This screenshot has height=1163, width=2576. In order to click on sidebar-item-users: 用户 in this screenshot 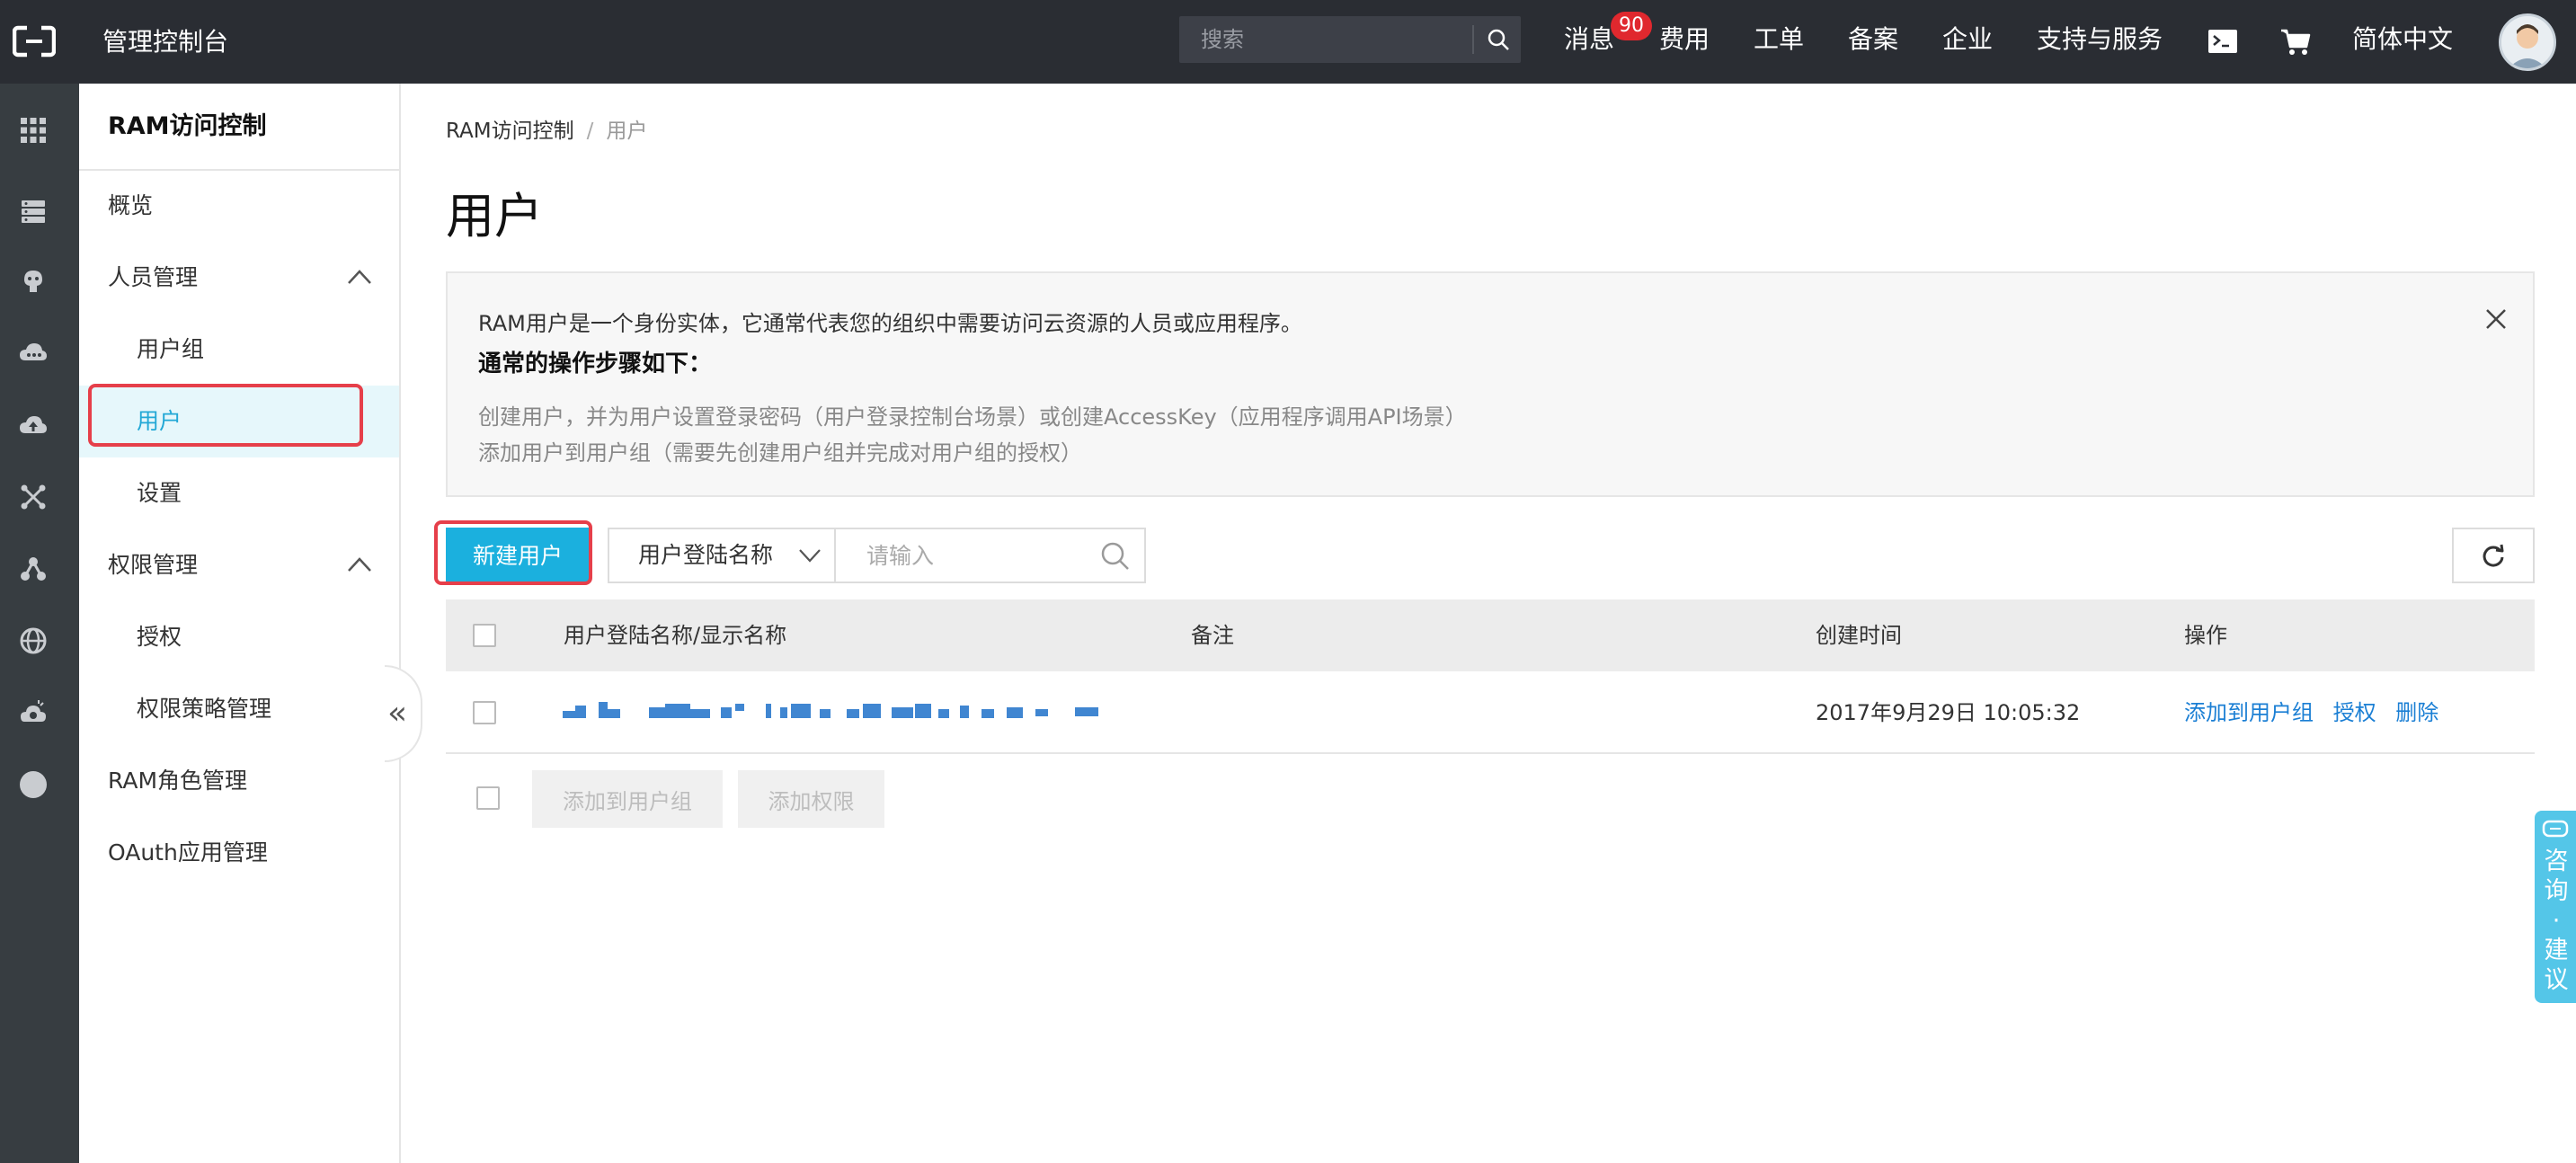, I will do `click(239, 420)`.